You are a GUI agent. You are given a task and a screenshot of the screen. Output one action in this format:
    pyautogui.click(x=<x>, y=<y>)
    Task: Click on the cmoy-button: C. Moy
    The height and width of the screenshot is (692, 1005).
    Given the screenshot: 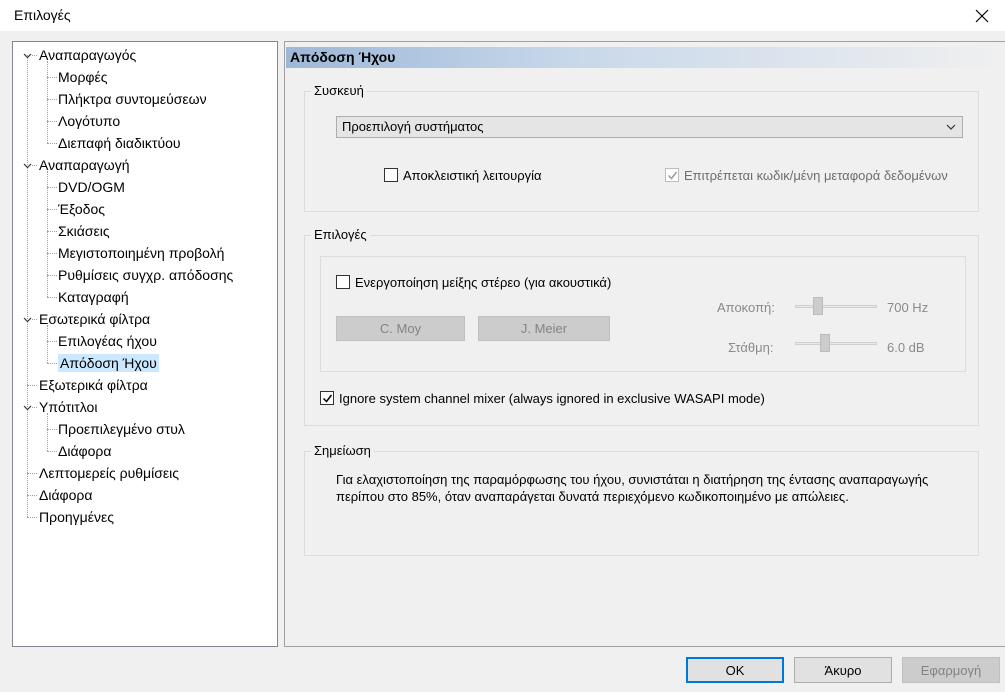 What is the action you would take?
    pyautogui.click(x=400, y=328)
    